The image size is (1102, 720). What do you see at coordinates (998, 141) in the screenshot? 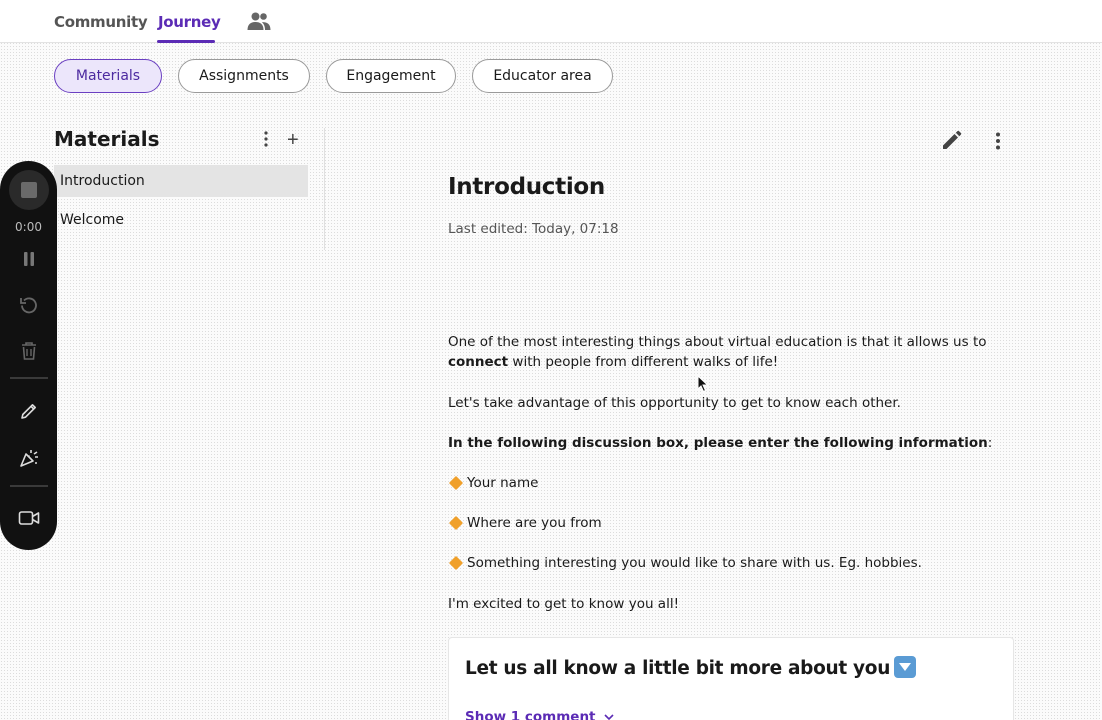
I see `more-options-icon` at bounding box center [998, 141].